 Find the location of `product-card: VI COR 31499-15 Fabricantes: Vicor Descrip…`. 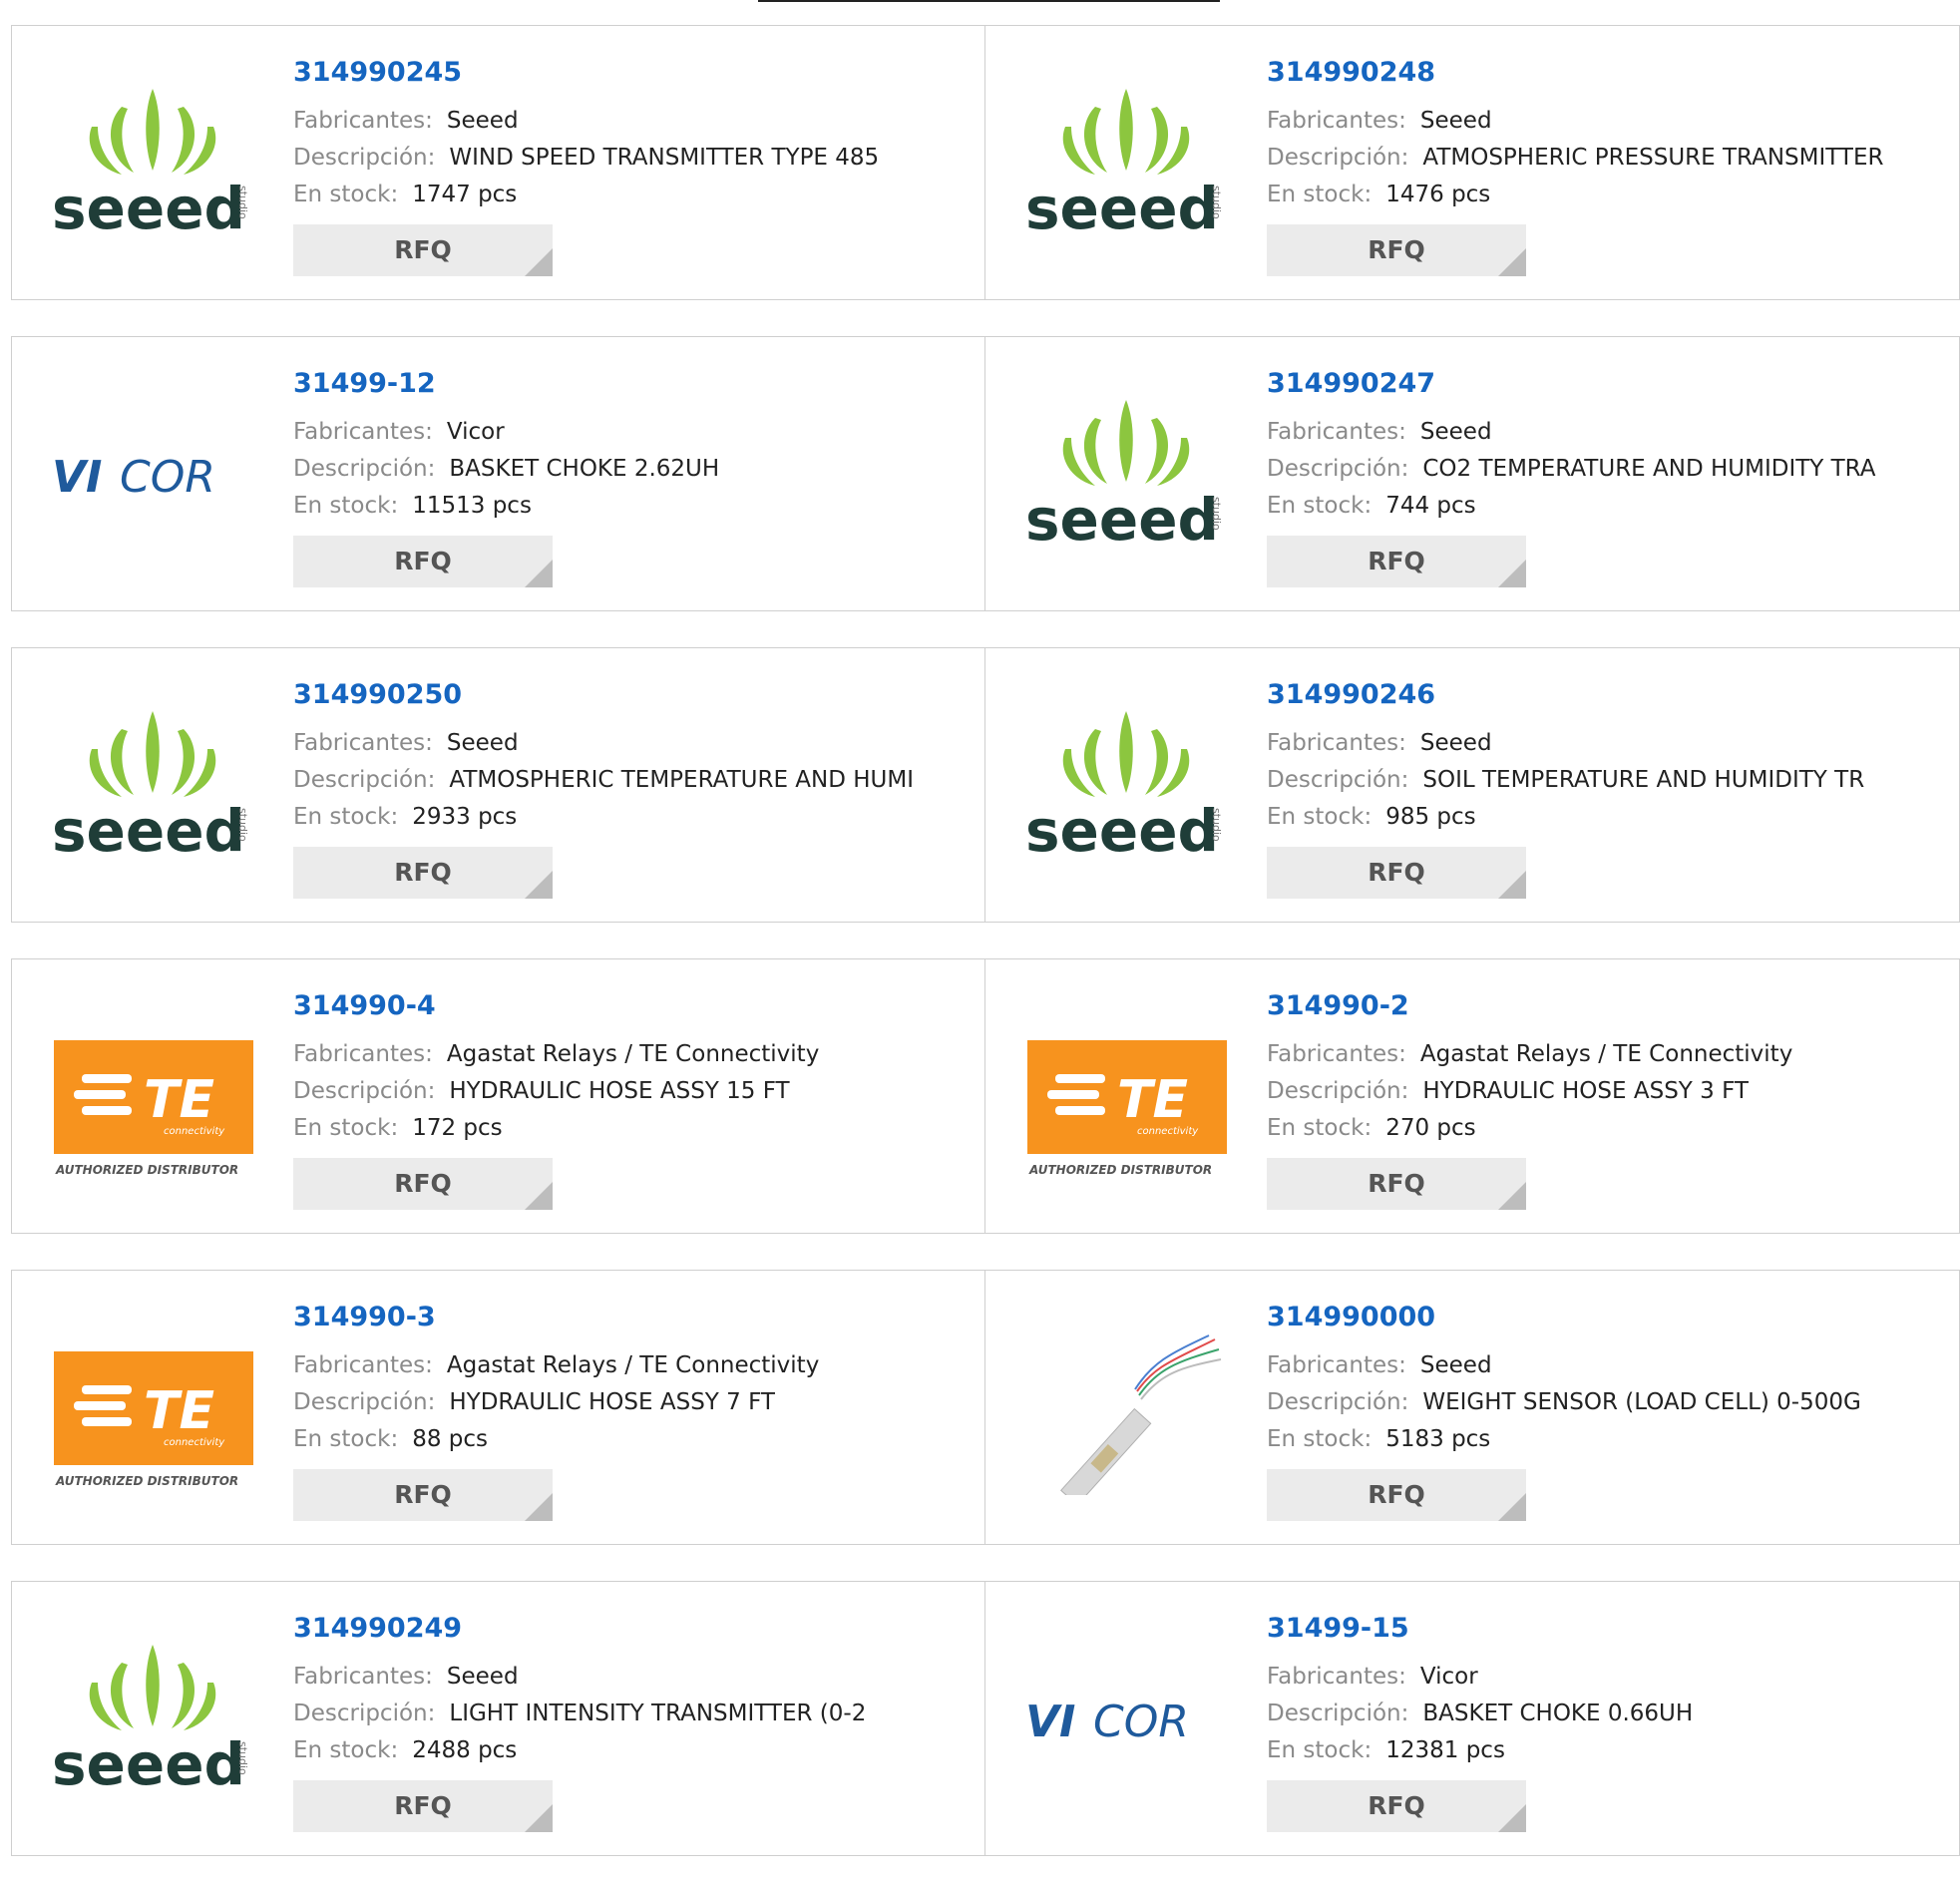

product-card: VI COR 31499-15 Fabricantes: Vicor Descrip… is located at coordinates (1473, 1719).